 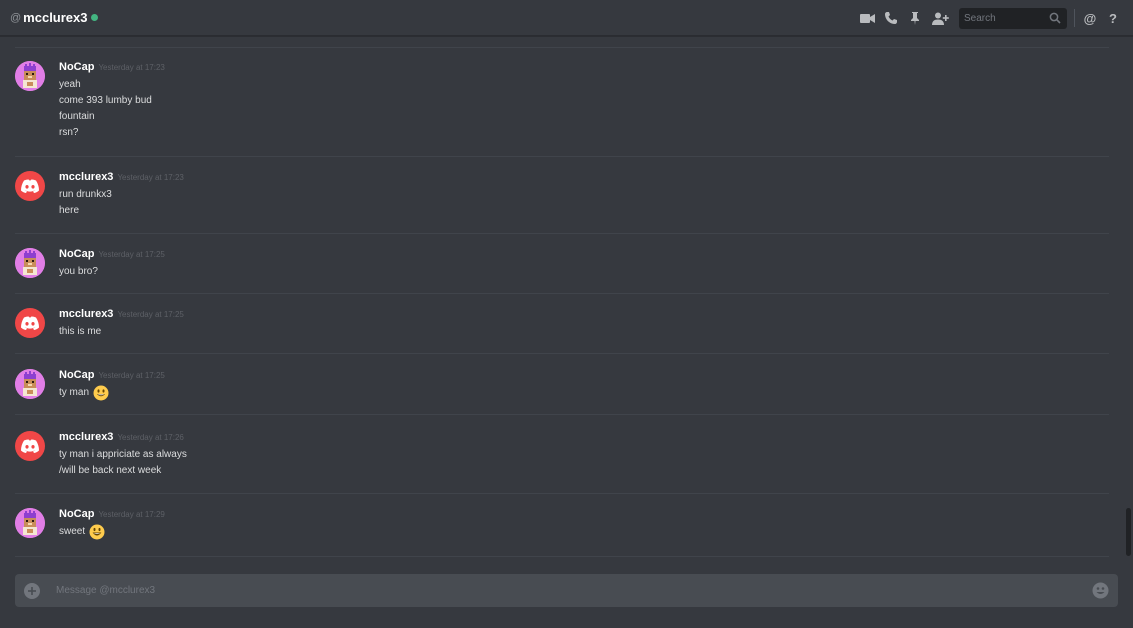 I want to click on message-body: sweet, so click(x=82, y=532).